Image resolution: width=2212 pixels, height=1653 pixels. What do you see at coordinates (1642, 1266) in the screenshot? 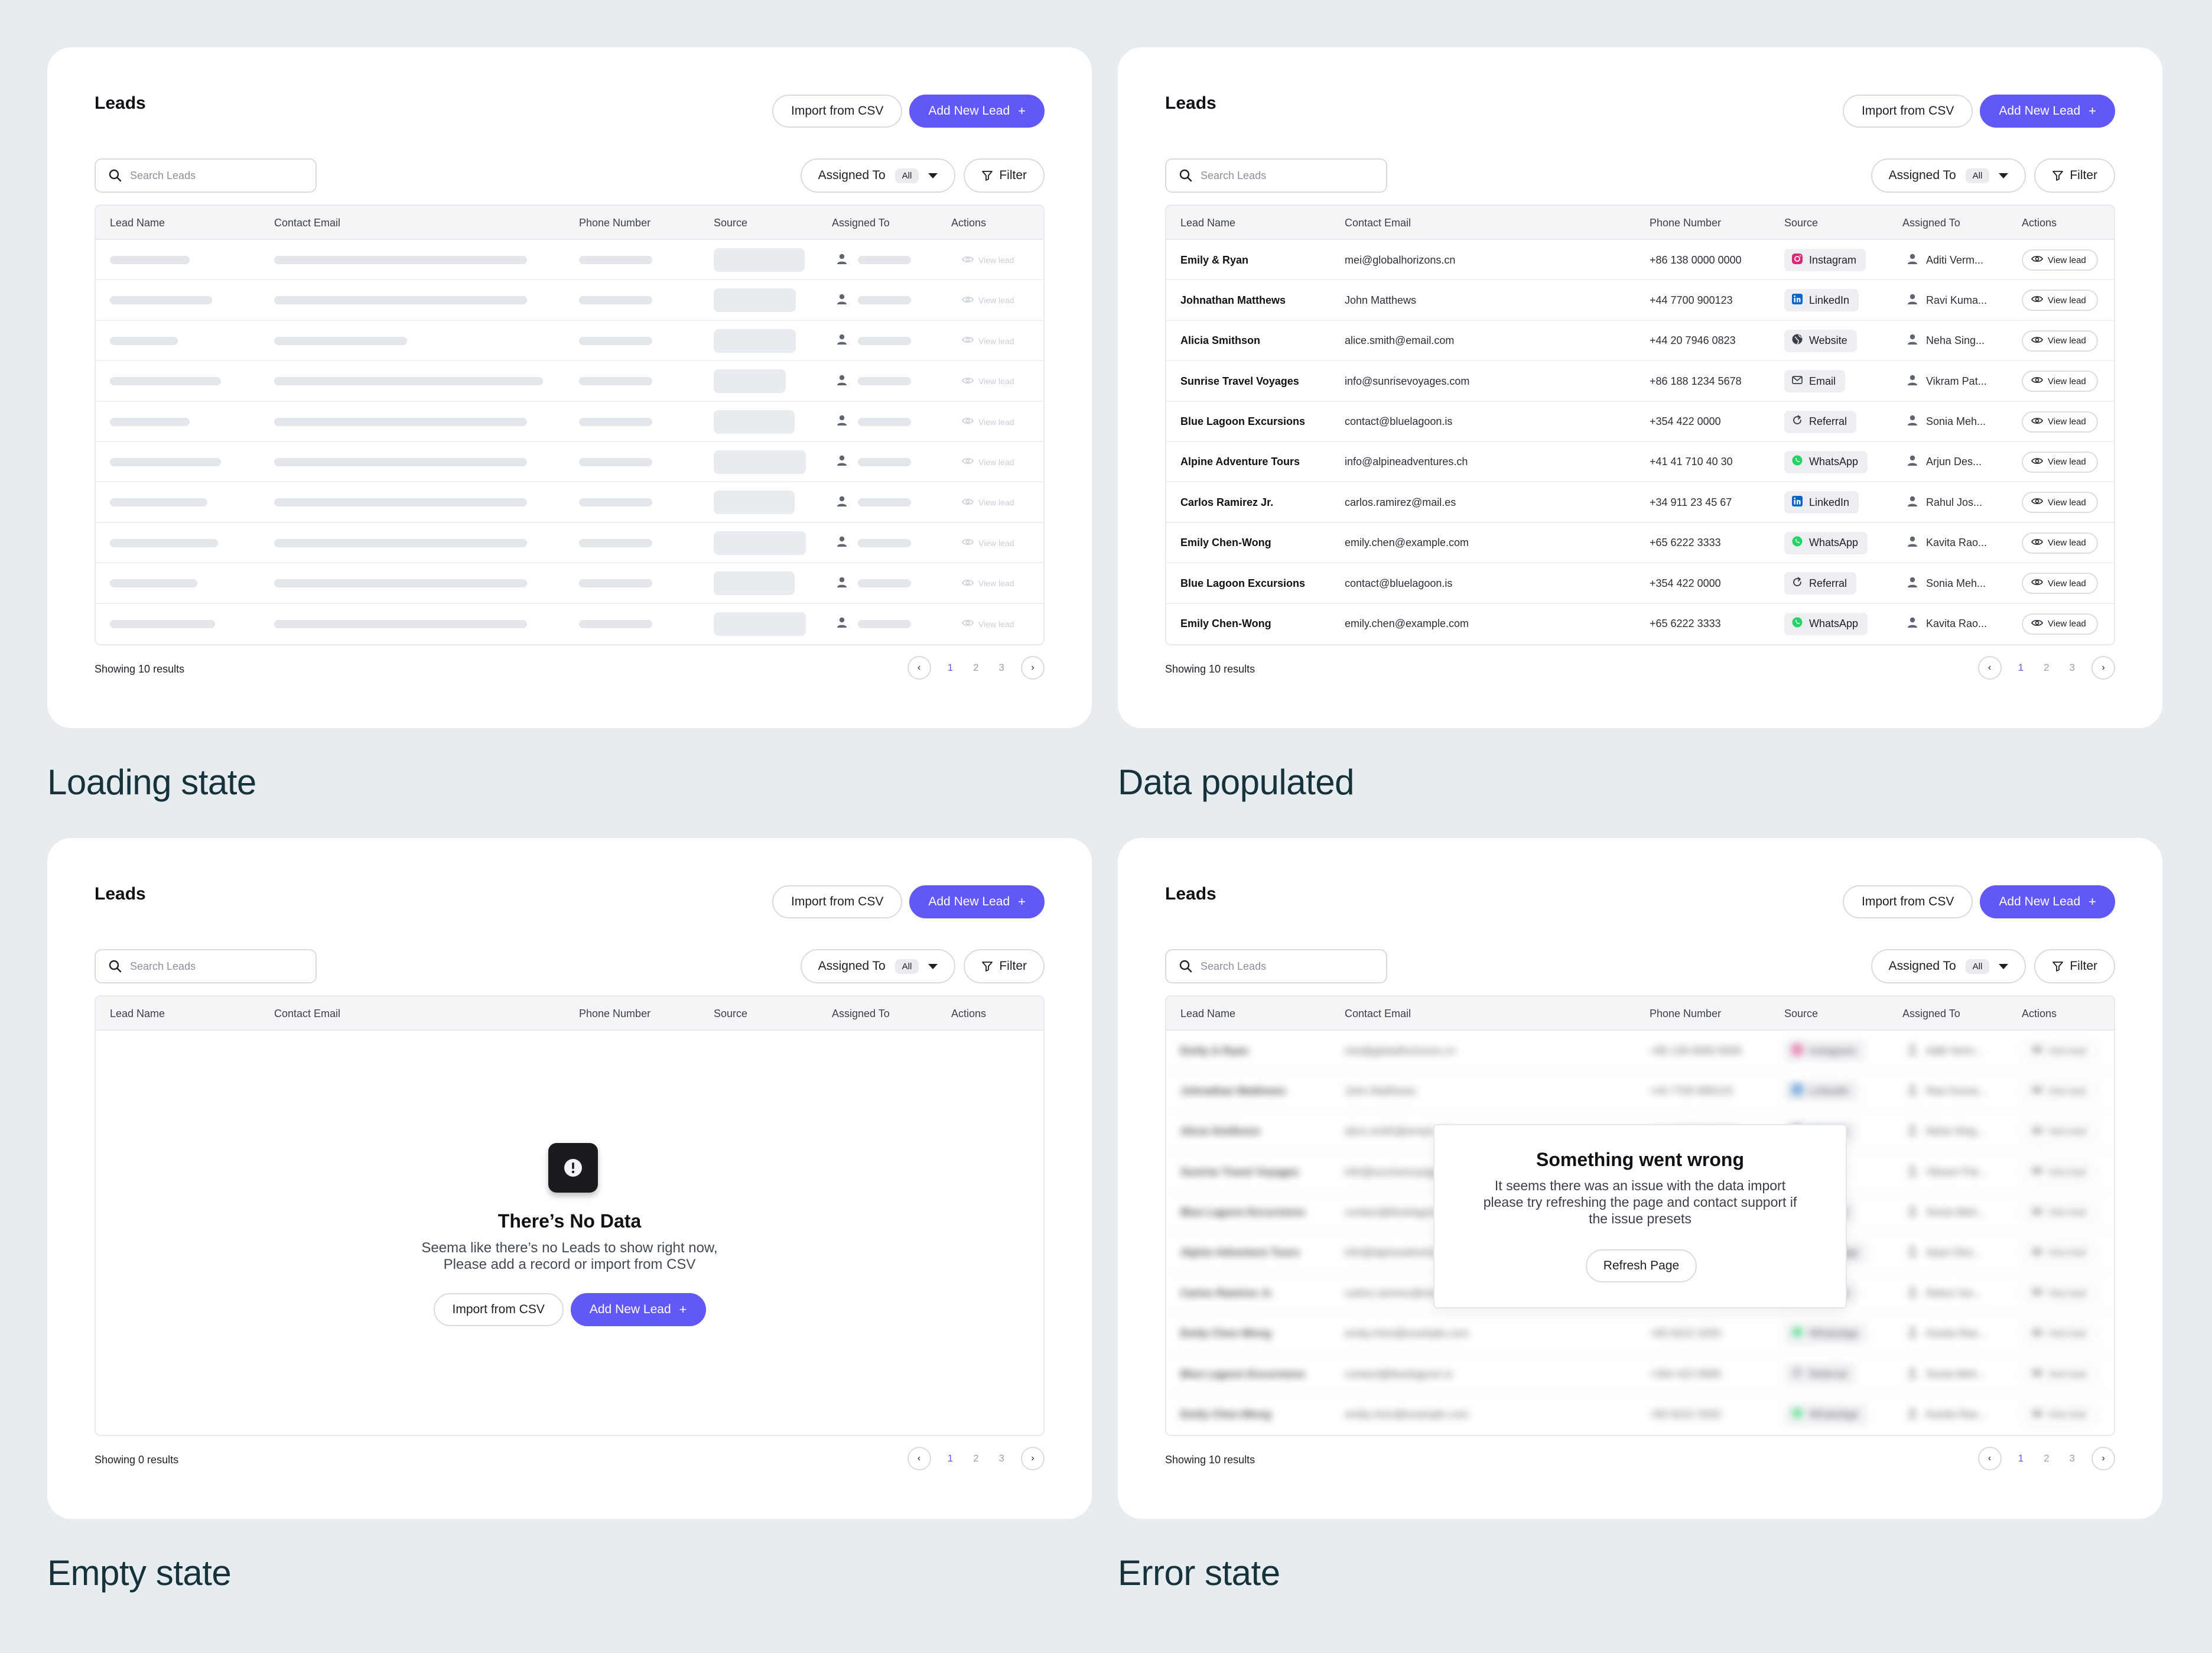
I see `refresh-page-button: Refresh Page` at bounding box center [1642, 1266].